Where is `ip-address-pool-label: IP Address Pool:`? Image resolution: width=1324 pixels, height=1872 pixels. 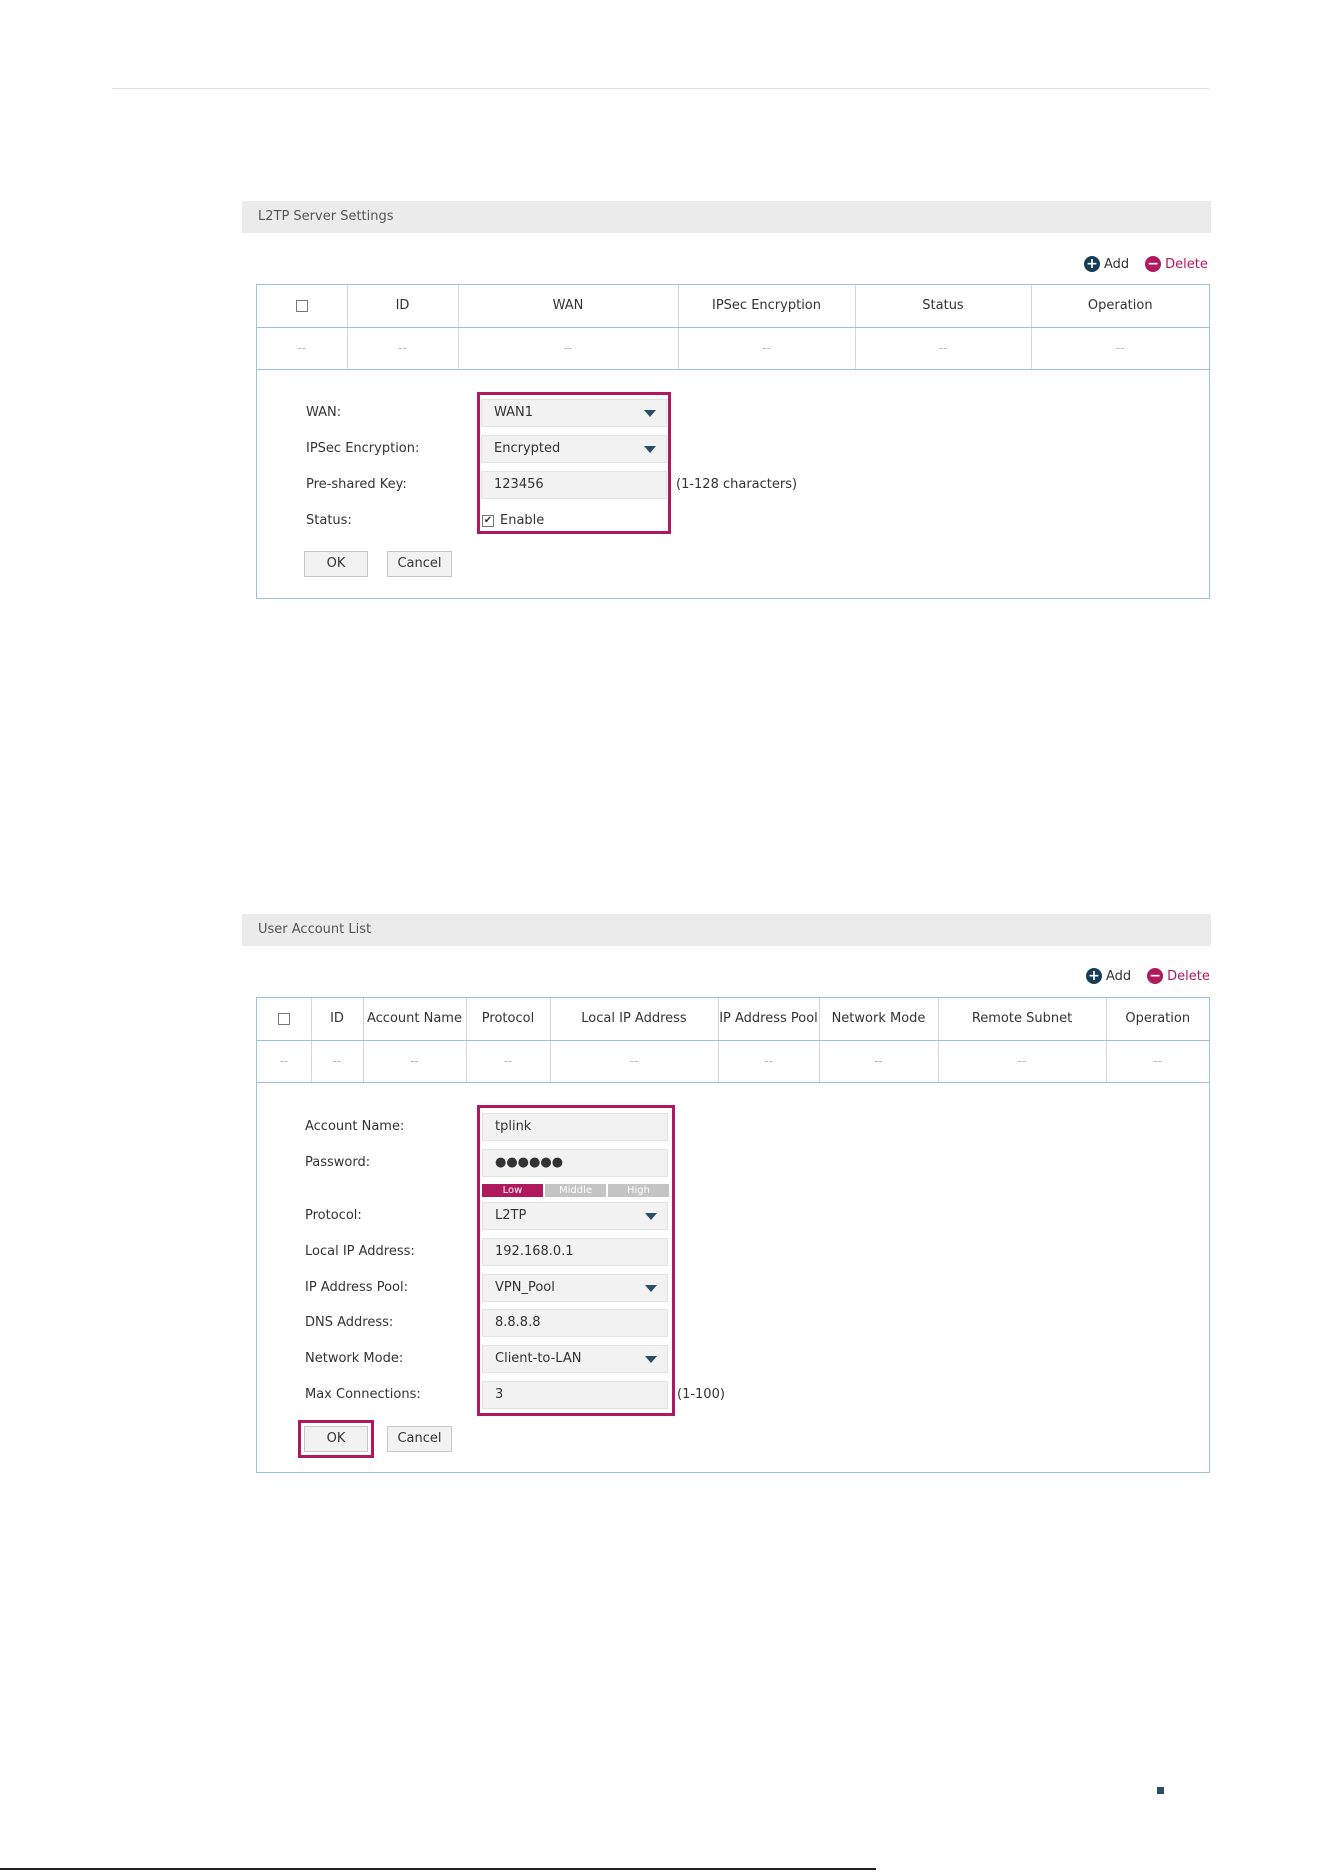 ip-address-pool-label: IP Address Pool: is located at coordinates (356, 1287).